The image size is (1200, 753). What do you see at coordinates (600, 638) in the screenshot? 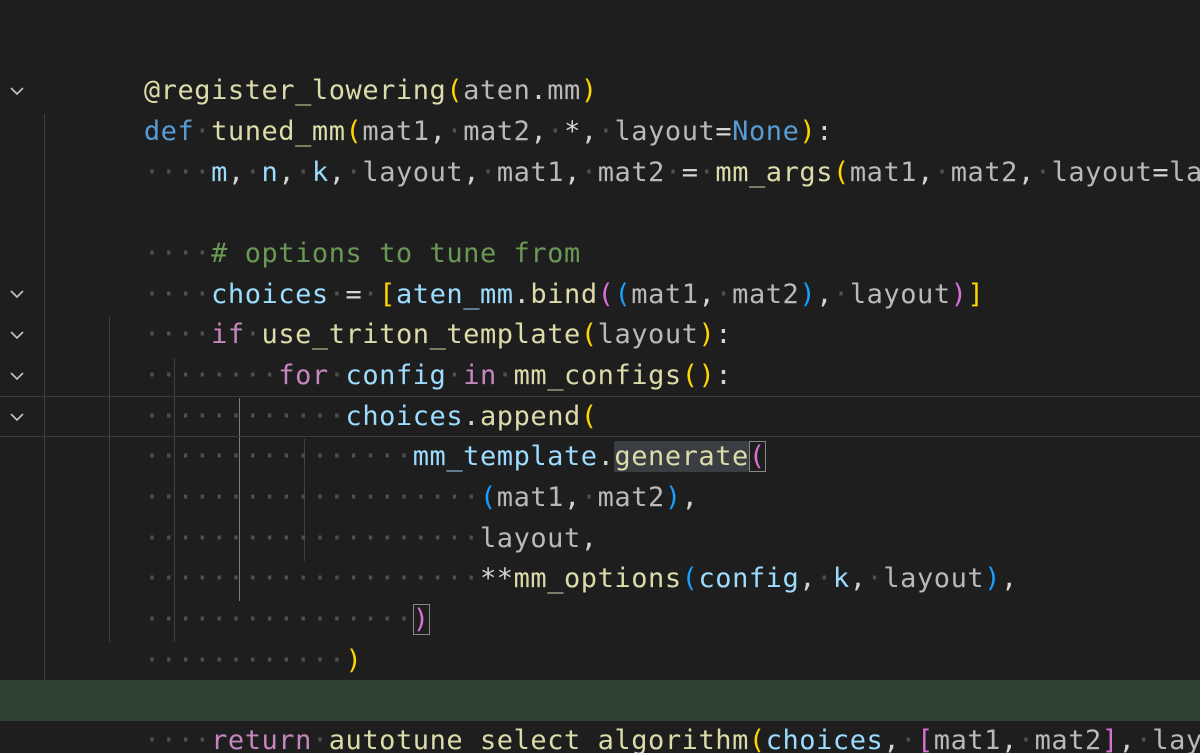
I see `code-line: ············)` at bounding box center [600, 638].